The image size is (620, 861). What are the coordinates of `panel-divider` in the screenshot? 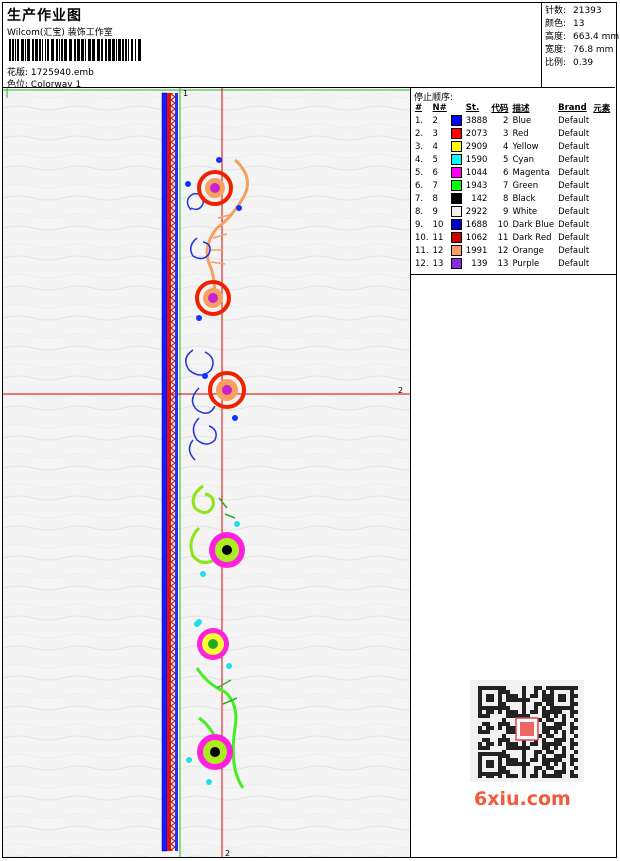 It's located at (513, 274).